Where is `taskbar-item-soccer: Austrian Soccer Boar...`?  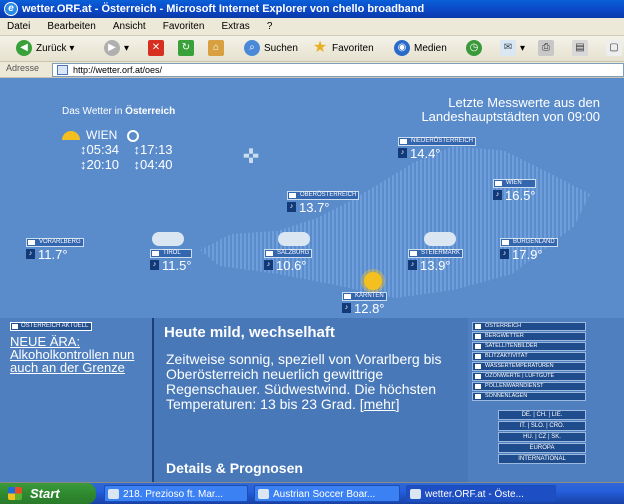 taskbar-item-soccer: Austrian Soccer Boar... is located at coordinates (327, 493).